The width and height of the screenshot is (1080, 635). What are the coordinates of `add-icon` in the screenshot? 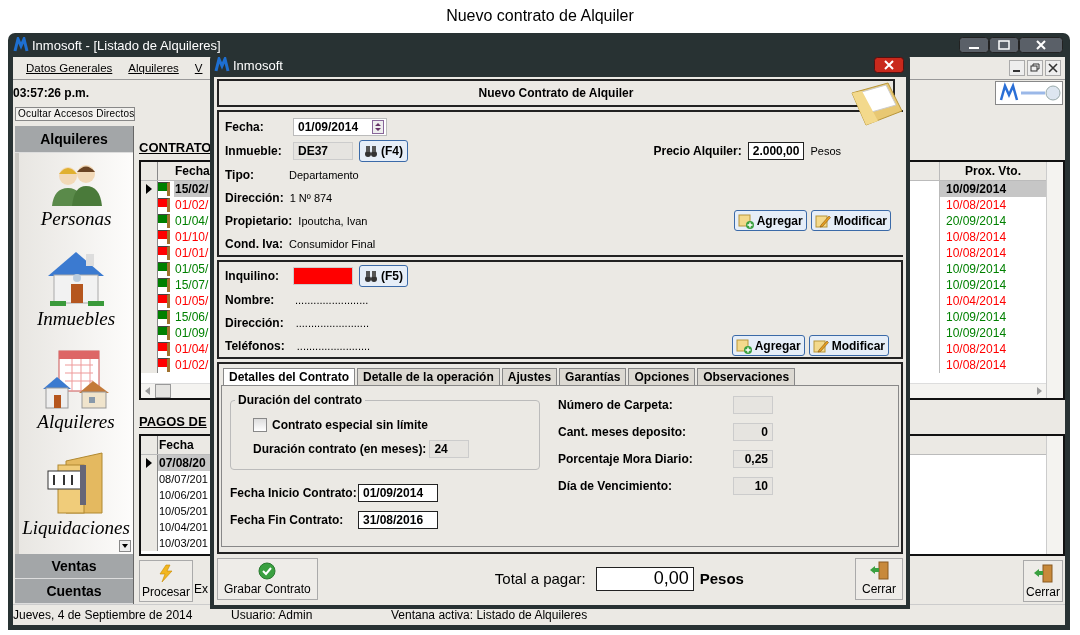 It's located at (743, 345).